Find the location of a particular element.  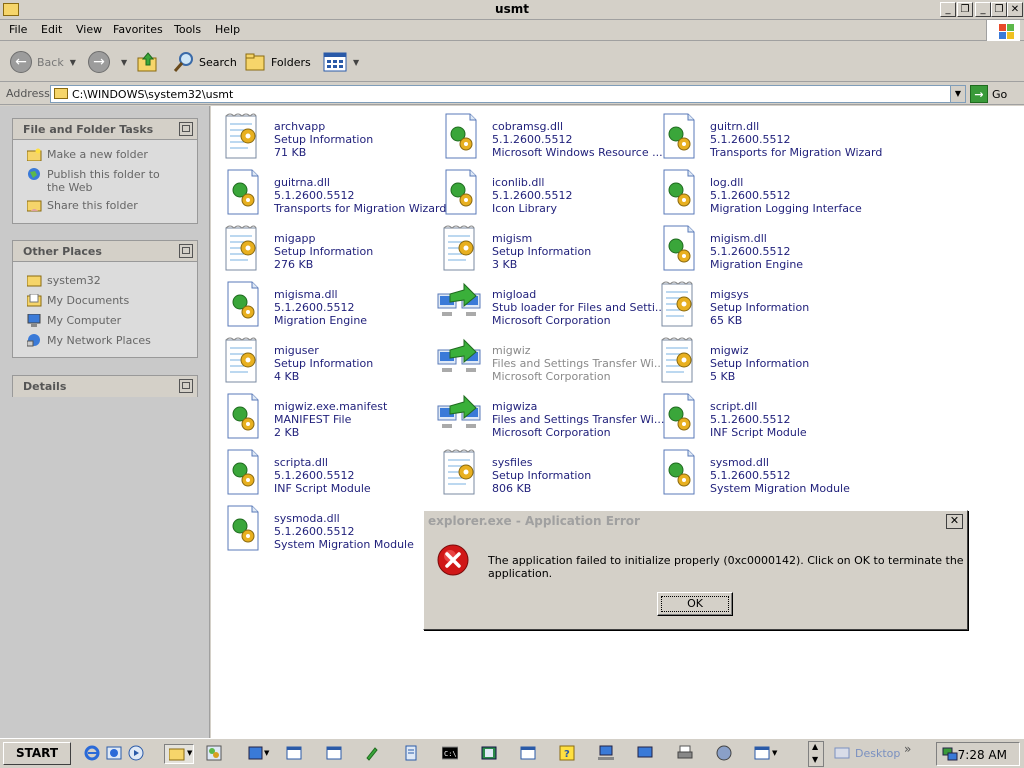

share-folder-link: Share this folder is located at coordinates (105, 205).